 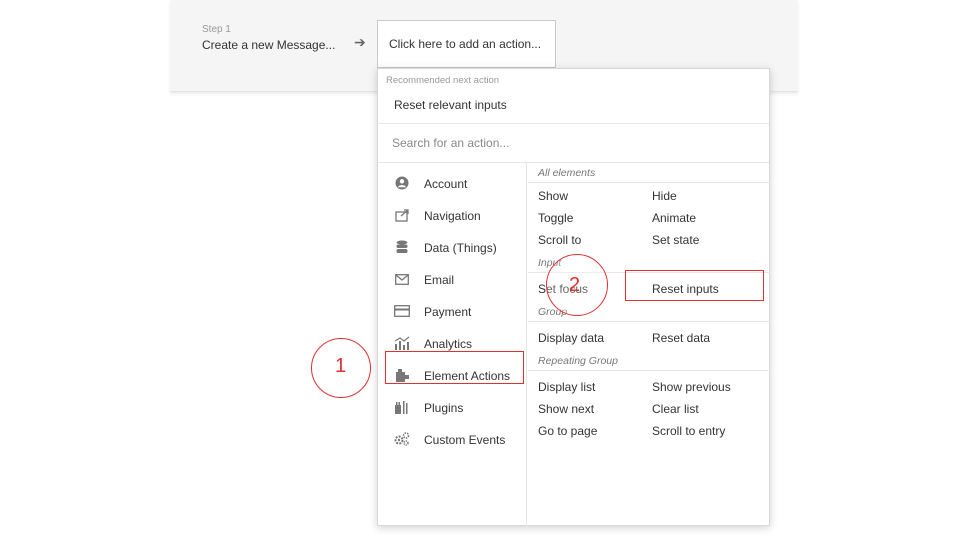 What do you see at coordinates (572, 143) in the screenshot?
I see `action-search-input` at bounding box center [572, 143].